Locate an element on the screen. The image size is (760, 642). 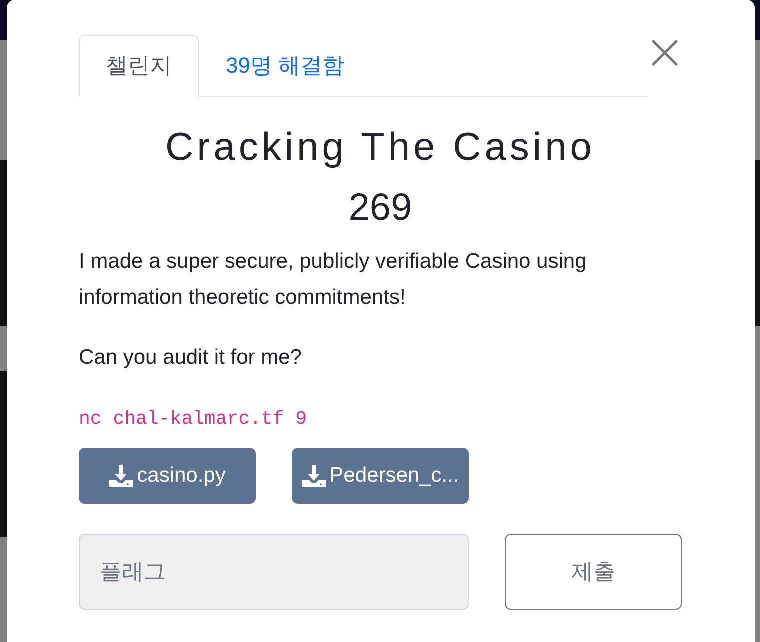
description-text: Can you audit it for me? is located at coordinates (191, 358).